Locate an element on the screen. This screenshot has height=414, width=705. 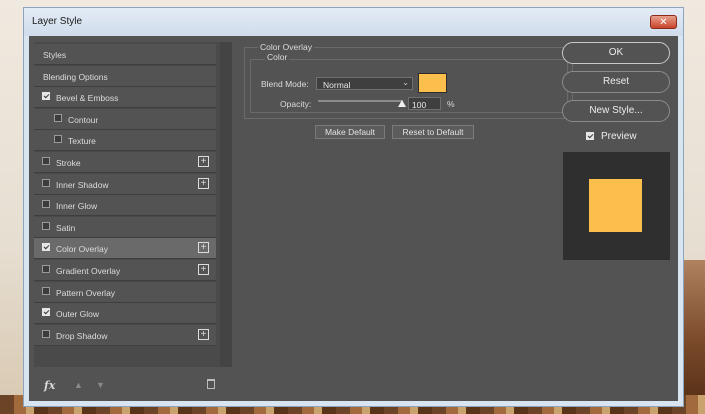
opacity-input: 100 is located at coordinates (424, 103).